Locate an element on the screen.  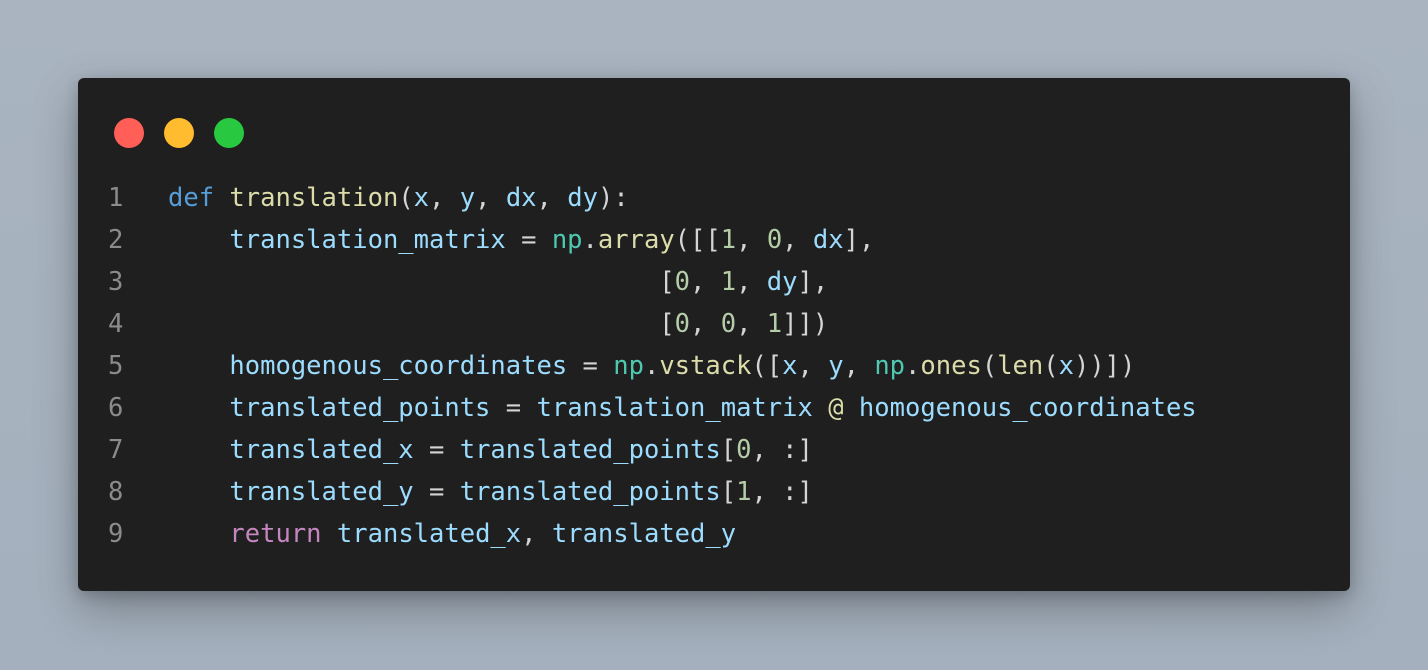
code-token: translation_matrix is located at coordinates (674, 408).